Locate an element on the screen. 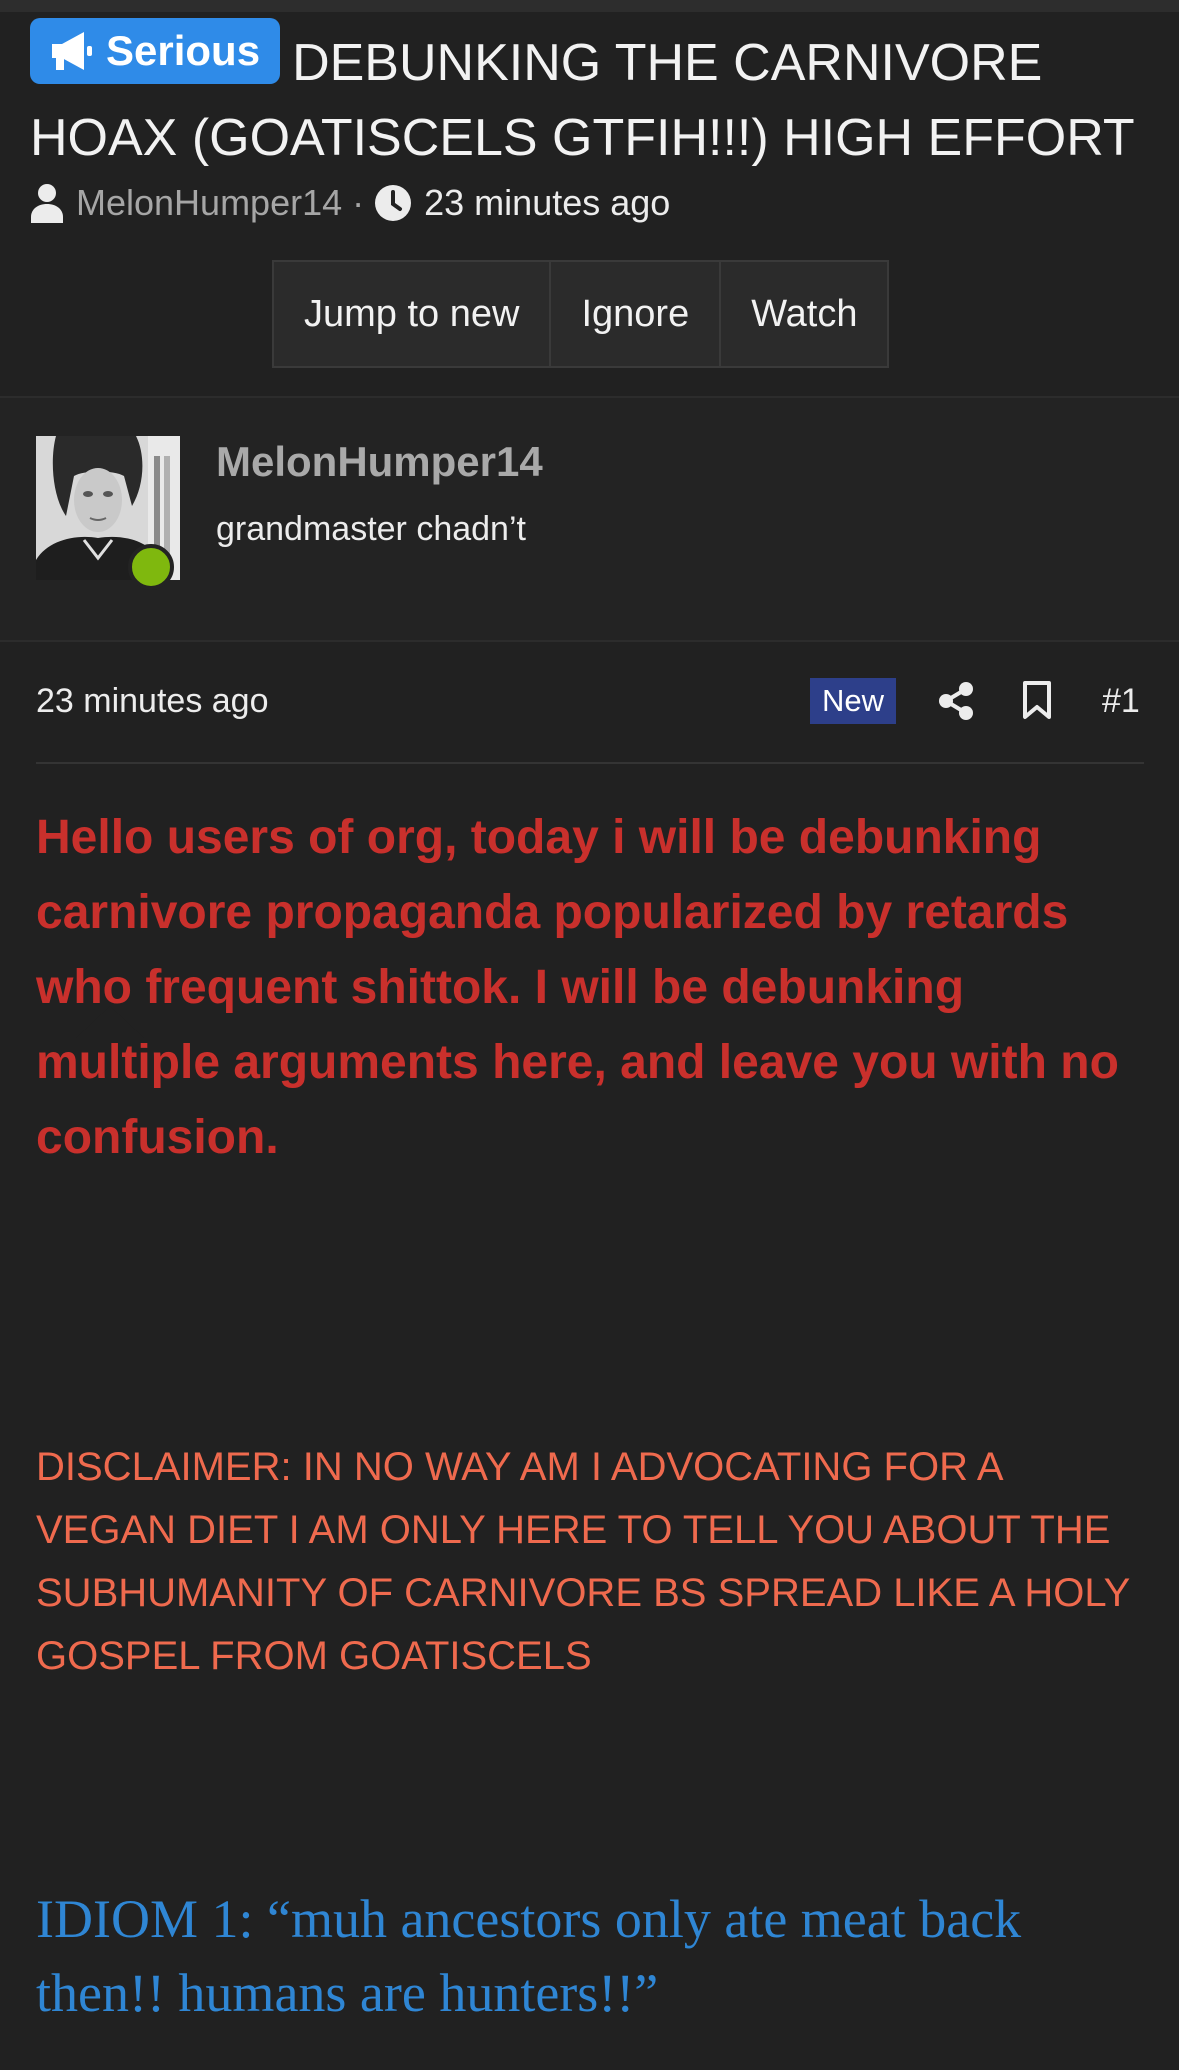  bookmark-icon is located at coordinates (1037, 702).